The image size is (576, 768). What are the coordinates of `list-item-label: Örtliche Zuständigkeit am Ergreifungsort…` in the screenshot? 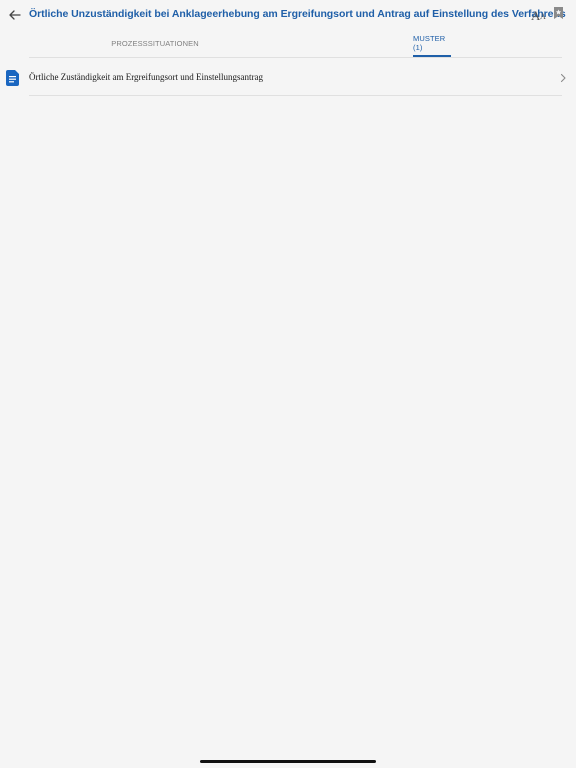 It's located at (146, 77).